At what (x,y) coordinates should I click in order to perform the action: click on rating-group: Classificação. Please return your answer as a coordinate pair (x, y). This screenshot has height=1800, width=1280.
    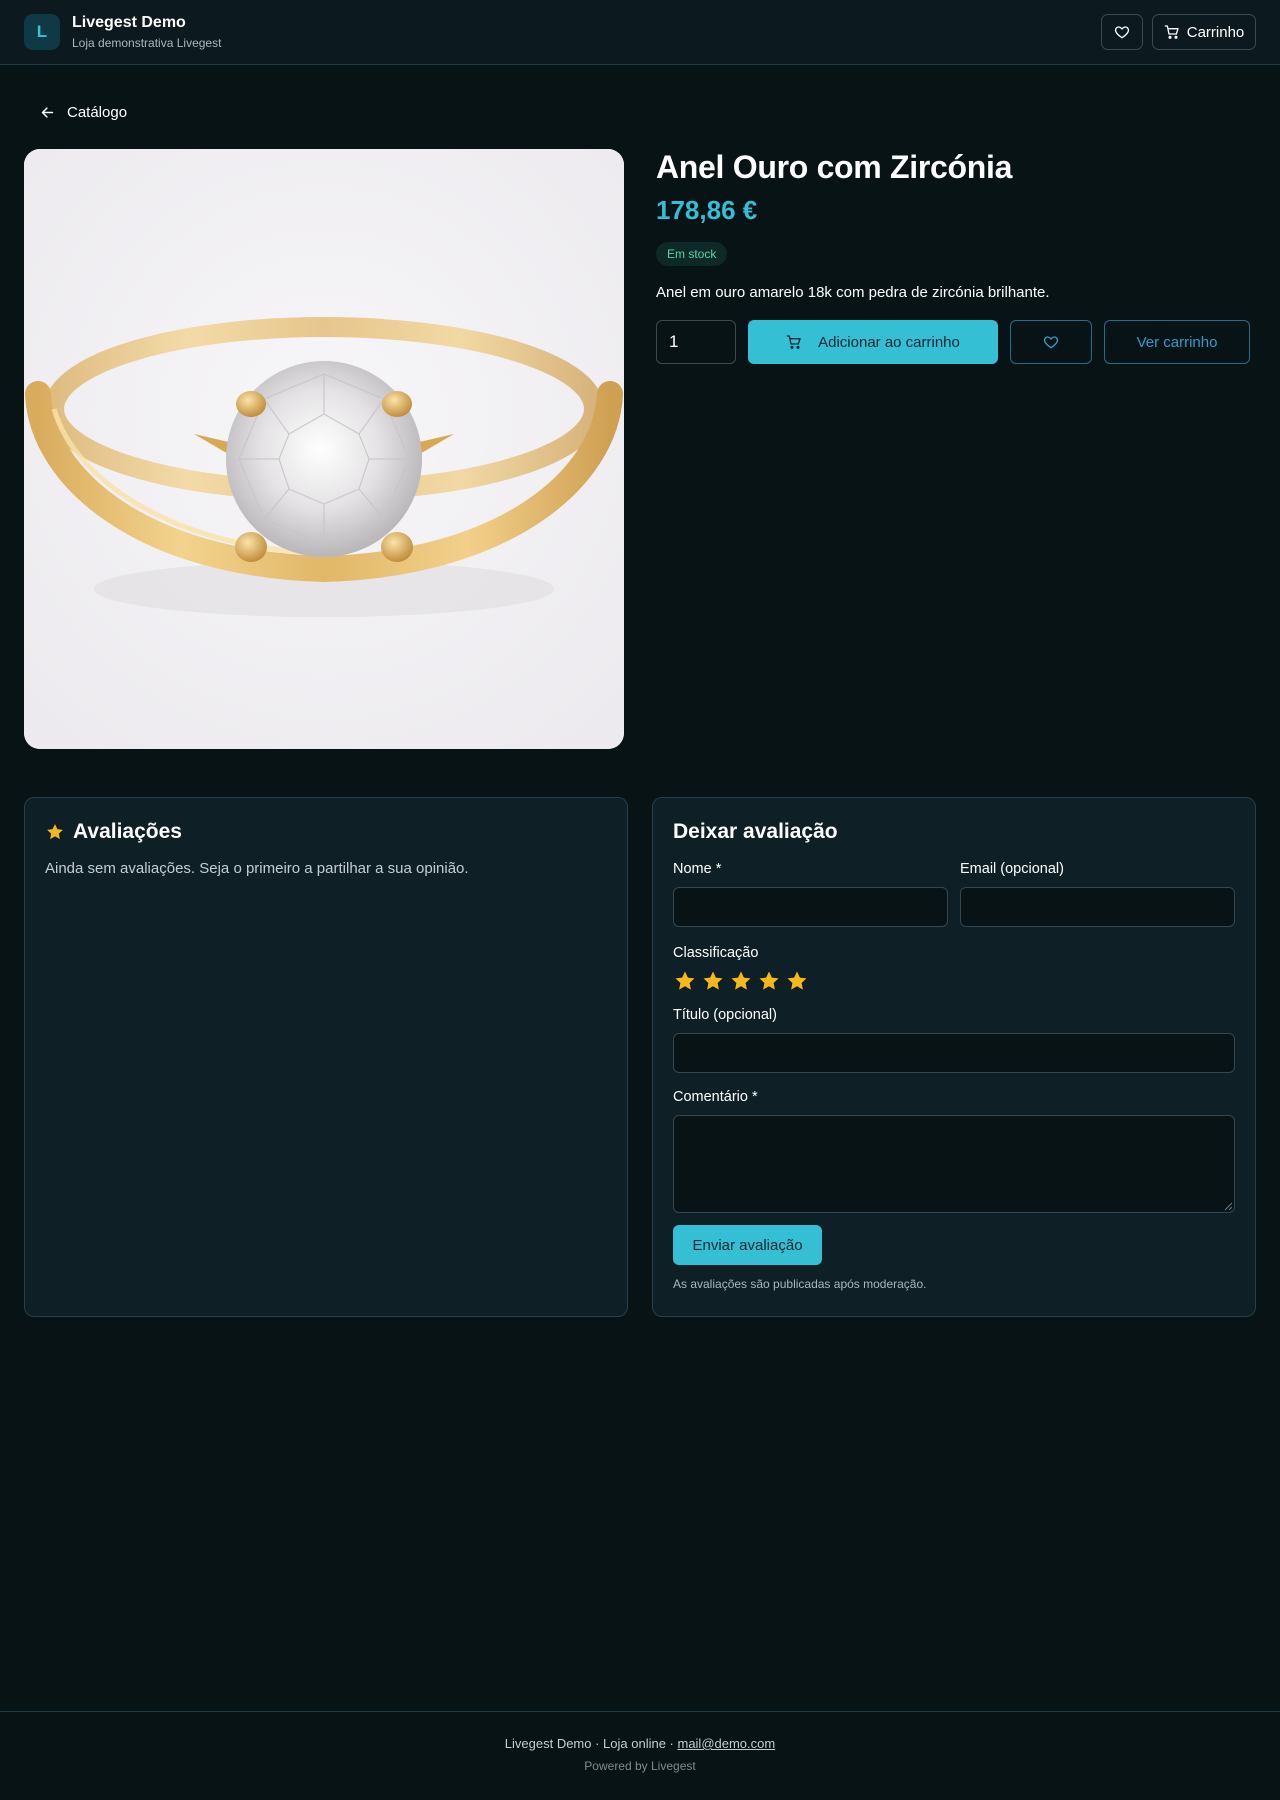
    Looking at the image, I should click on (954, 968).